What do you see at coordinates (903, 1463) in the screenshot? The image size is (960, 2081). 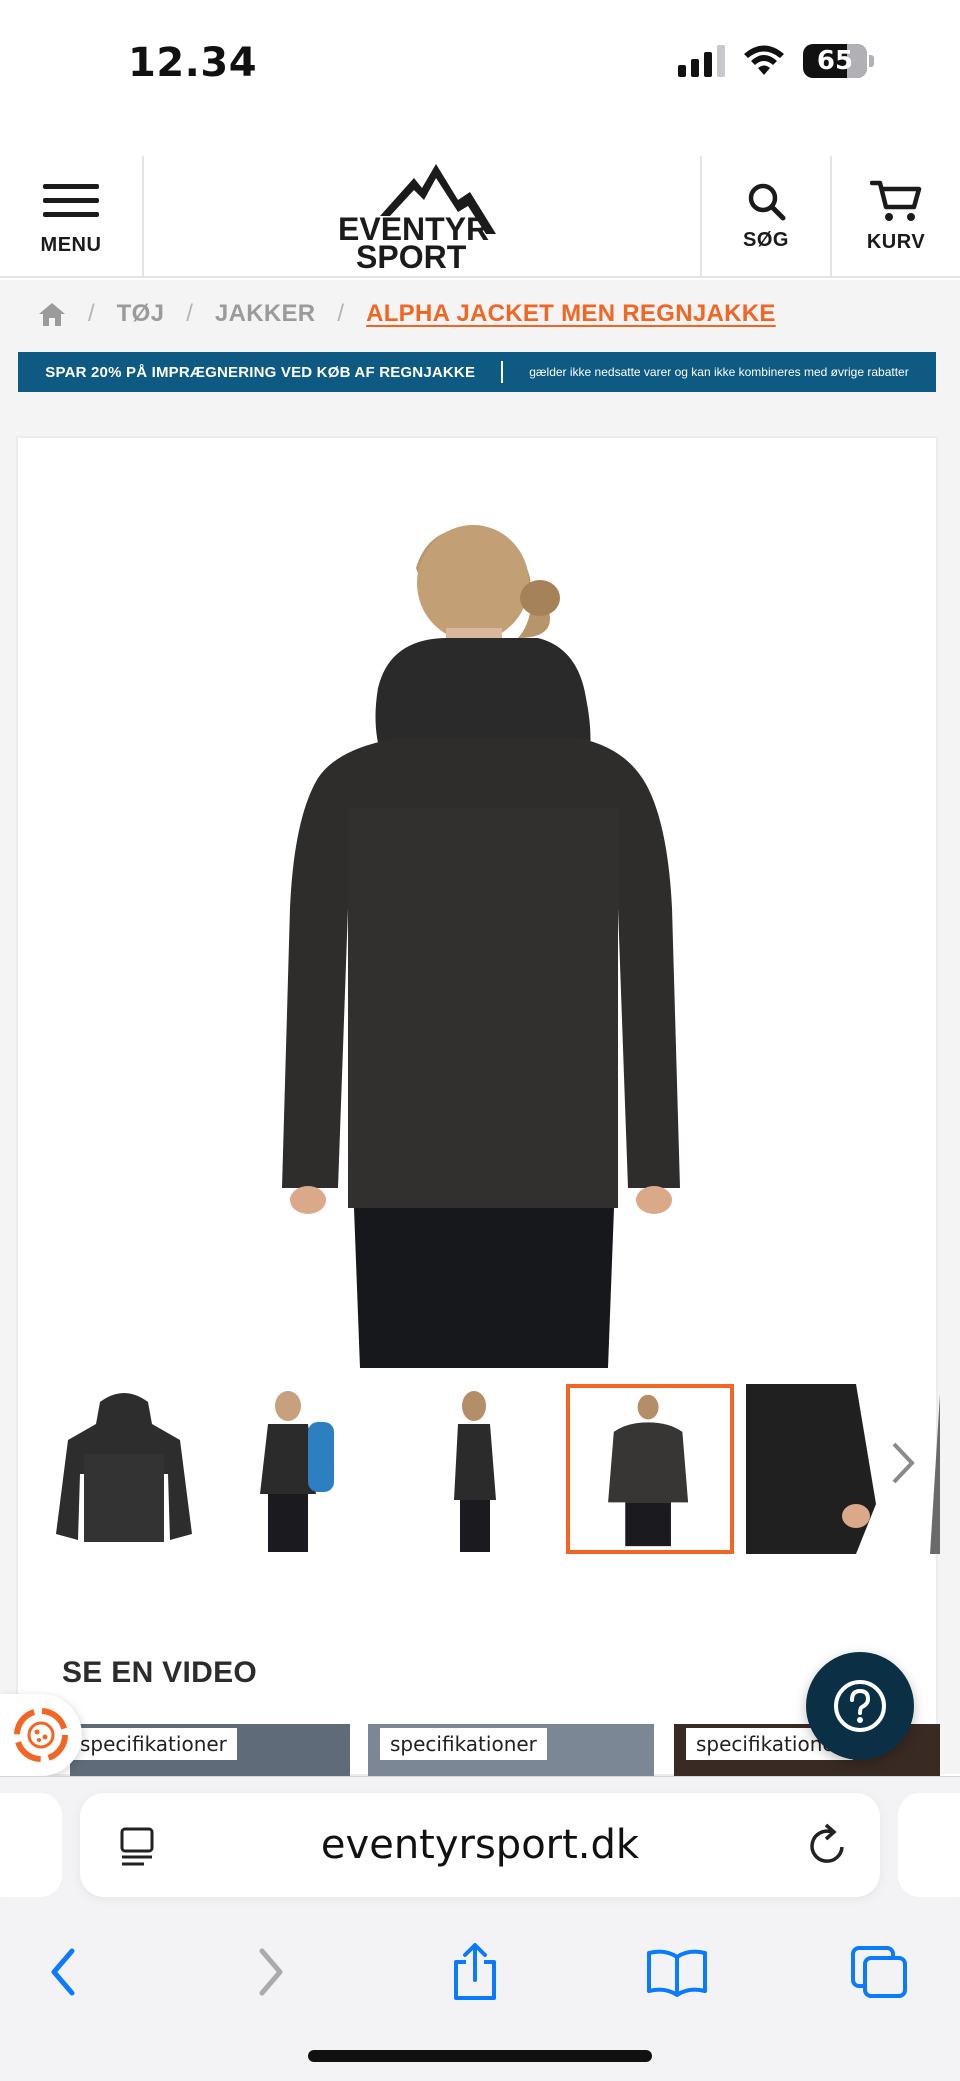 I see `thumbnail-next-icon` at bounding box center [903, 1463].